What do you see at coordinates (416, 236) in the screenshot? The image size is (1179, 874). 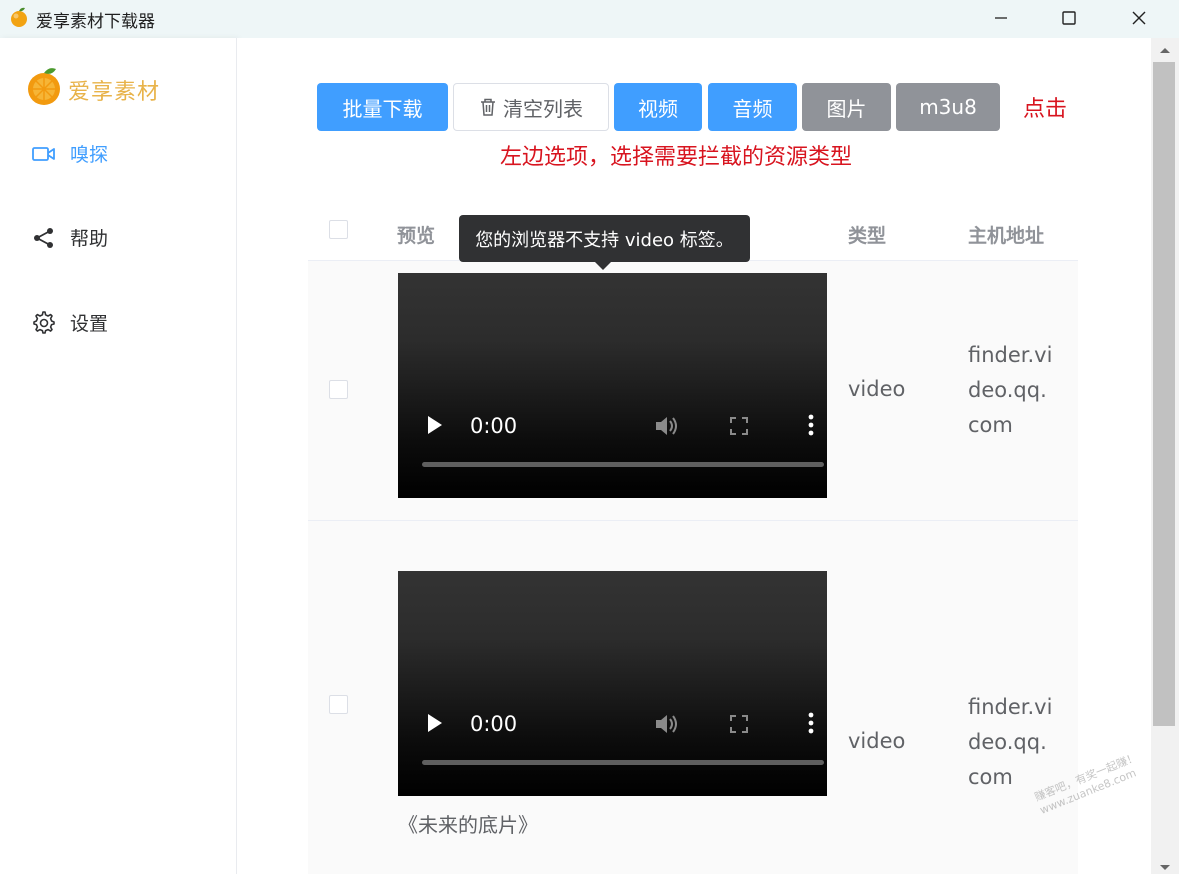 I see `header-preview: 预览` at bounding box center [416, 236].